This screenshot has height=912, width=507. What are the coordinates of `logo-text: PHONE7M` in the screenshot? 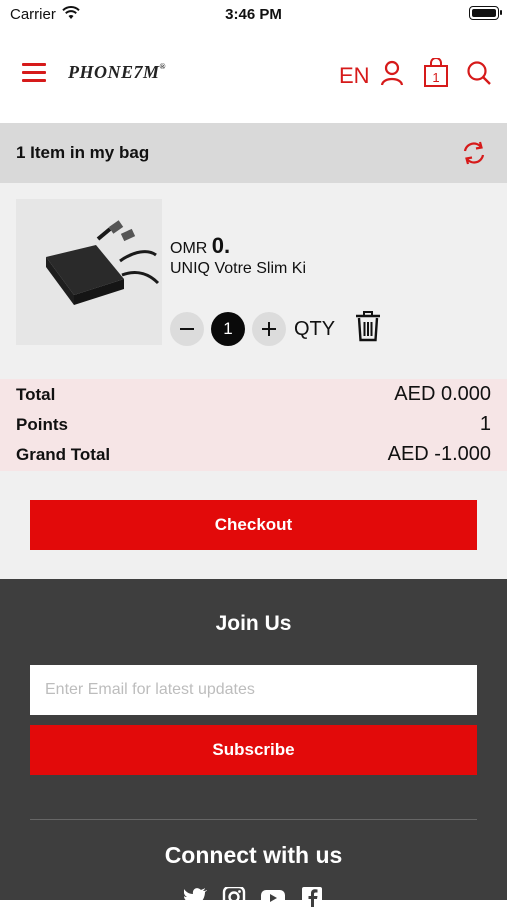 It's located at (114, 72).